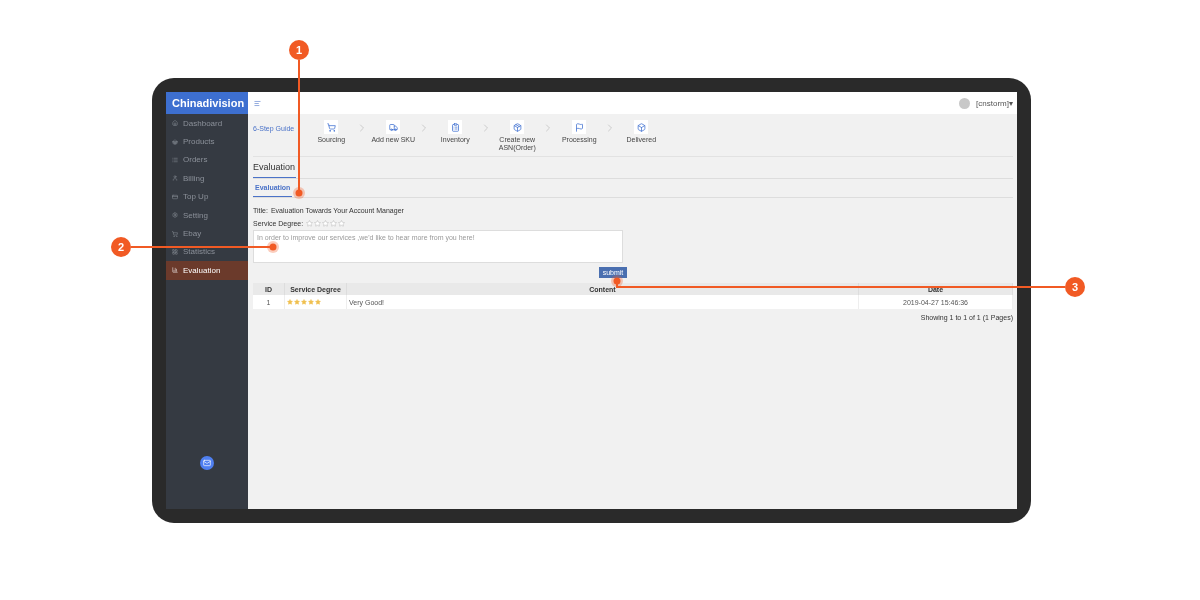 The width and height of the screenshot is (1200, 600). I want to click on user-icon, so click(175, 178).